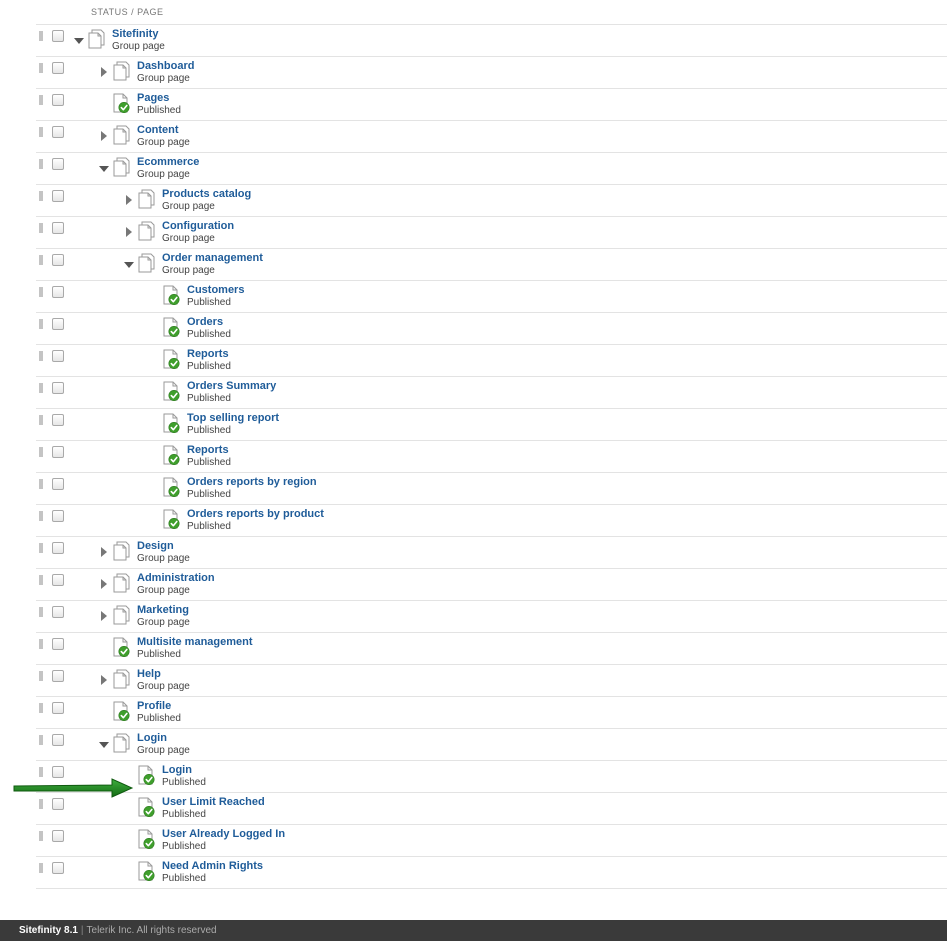 The height and width of the screenshot is (941, 947). What do you see at coordinates (165, 66) in the screenshot?
I see `page-title-link: Dashboard` at bounding box center [165, 66].